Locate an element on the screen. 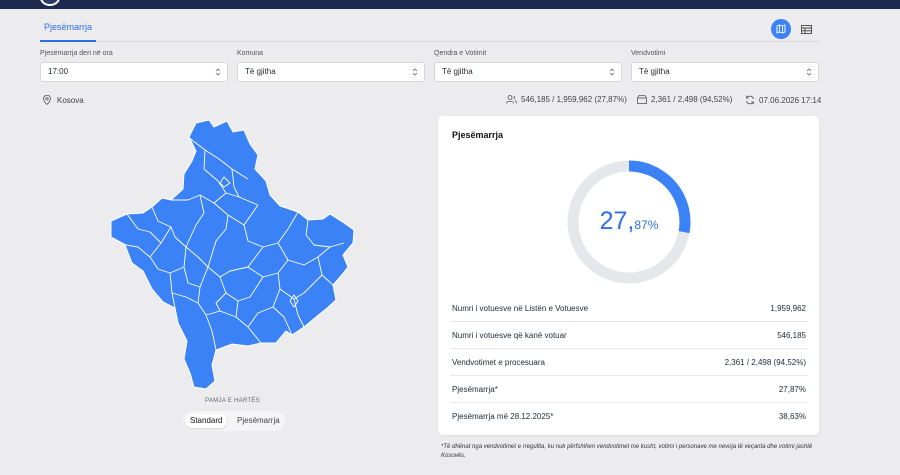  top-header-bar is located at coordinates (450, 4).